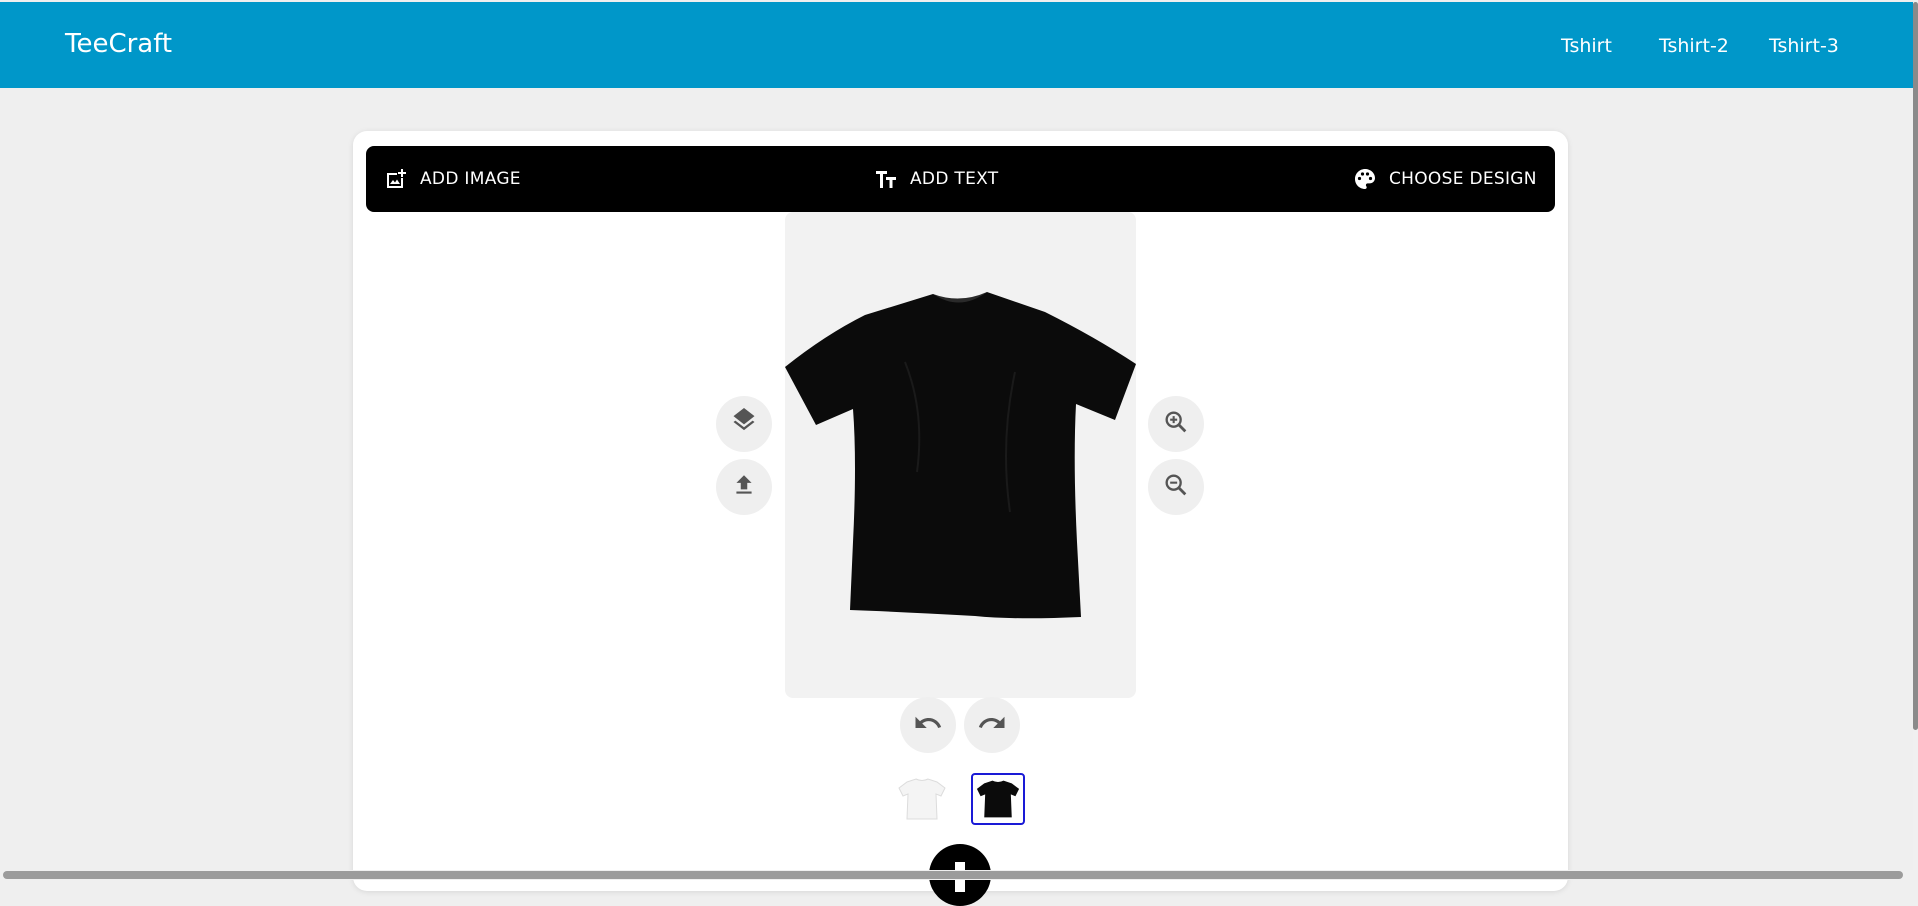 This screenshot has width=1918, height=906. I want to click on design-toolbar: ADD IMAGE ADD TEXT CHOOSE DESIGN, so click(960, 179).